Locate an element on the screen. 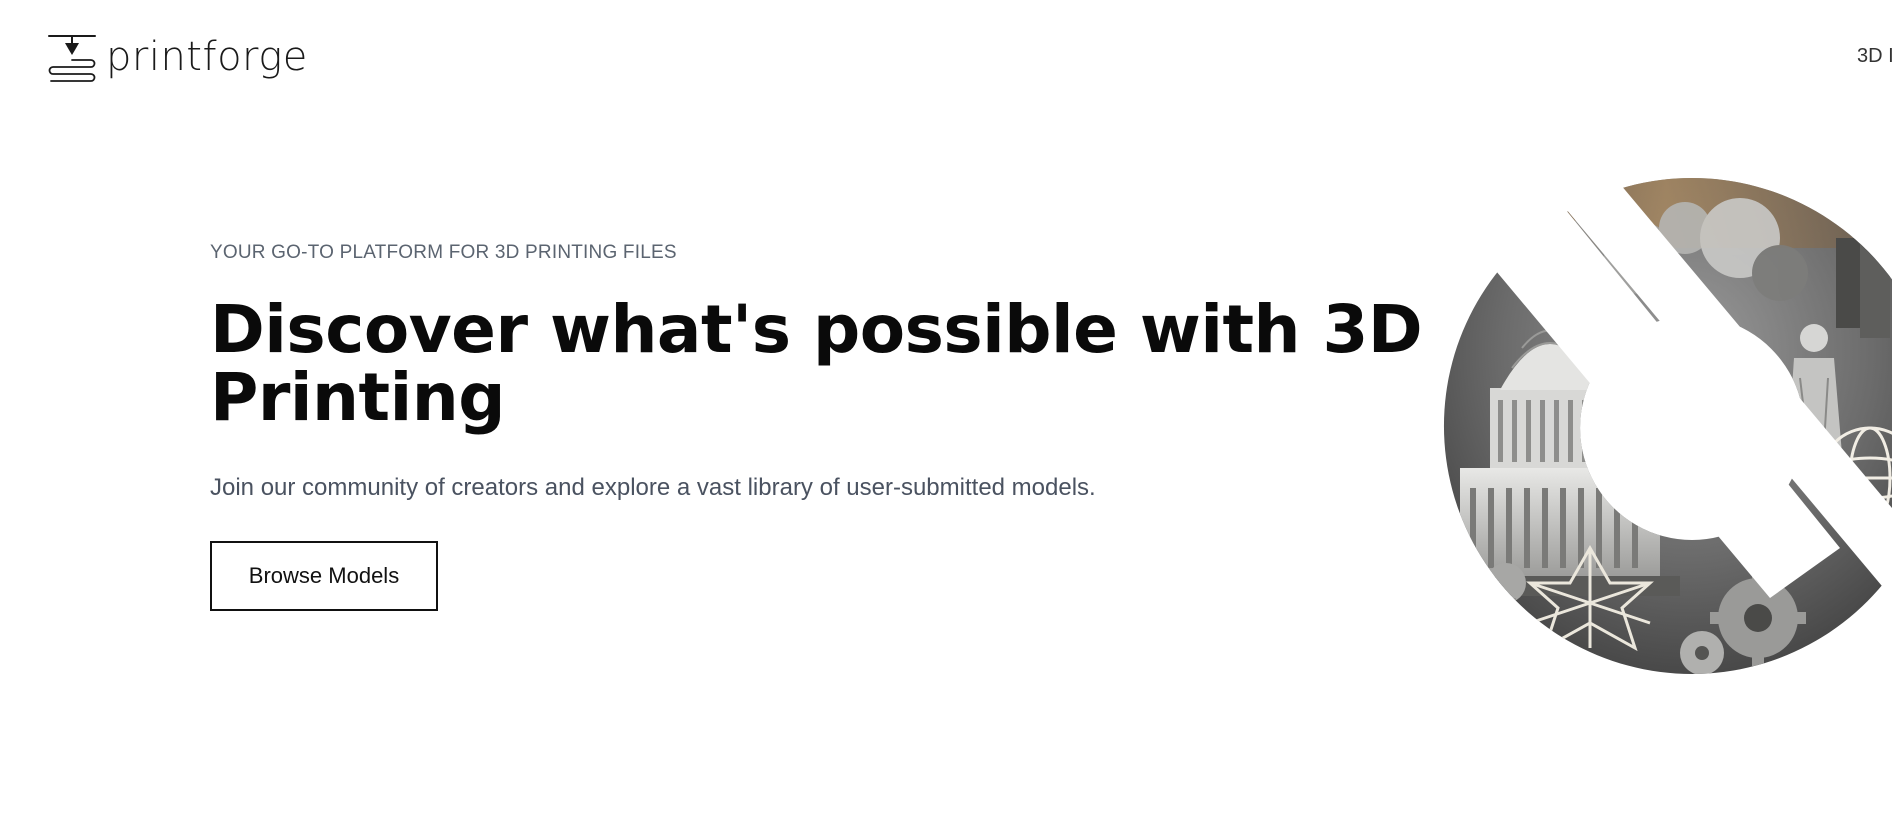 Image resolution: width=1892 pixels, height=818 pixels. 3d-printed-models-collage is located at coordinates (1667, 426).